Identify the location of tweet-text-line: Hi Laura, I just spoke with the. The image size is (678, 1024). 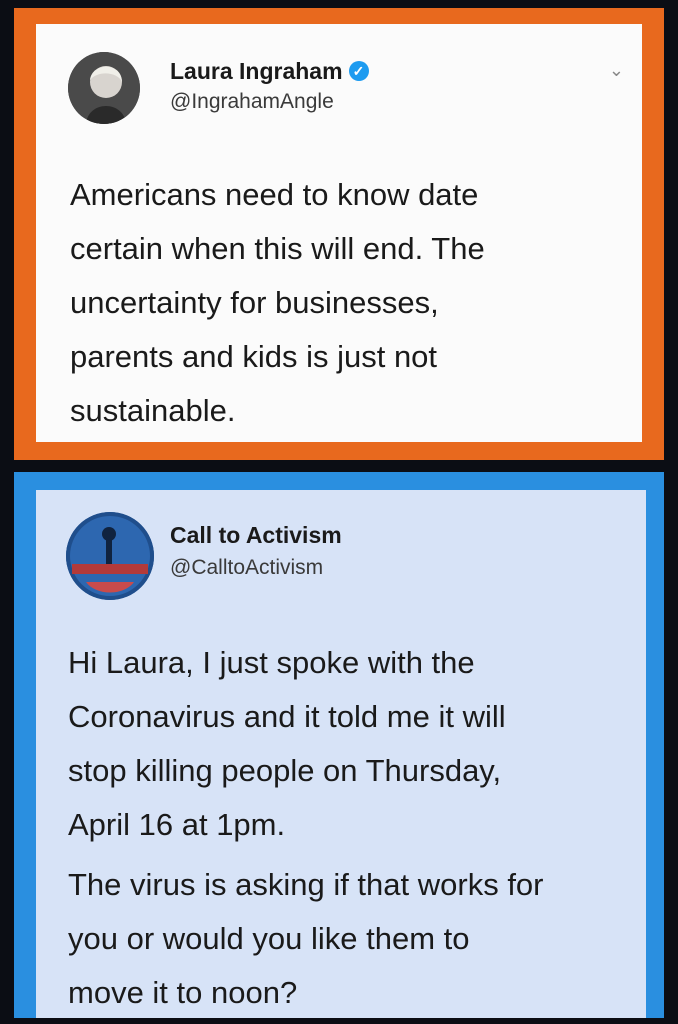
(271, 662).